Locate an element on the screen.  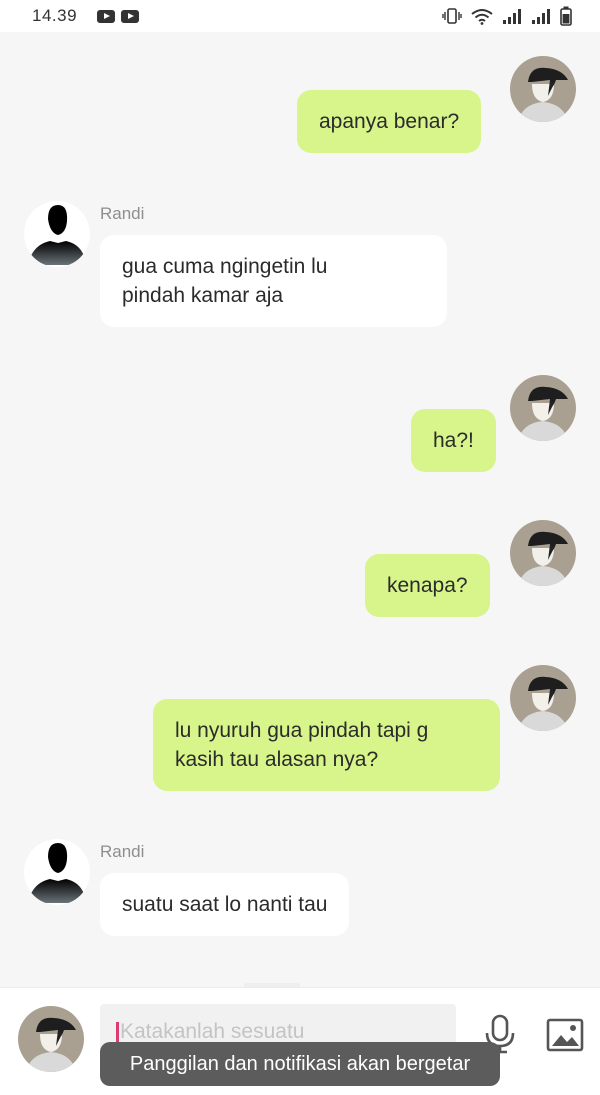
message-line: lu nyuruh gua pindah tapi g is located at coordinates (302, 730).